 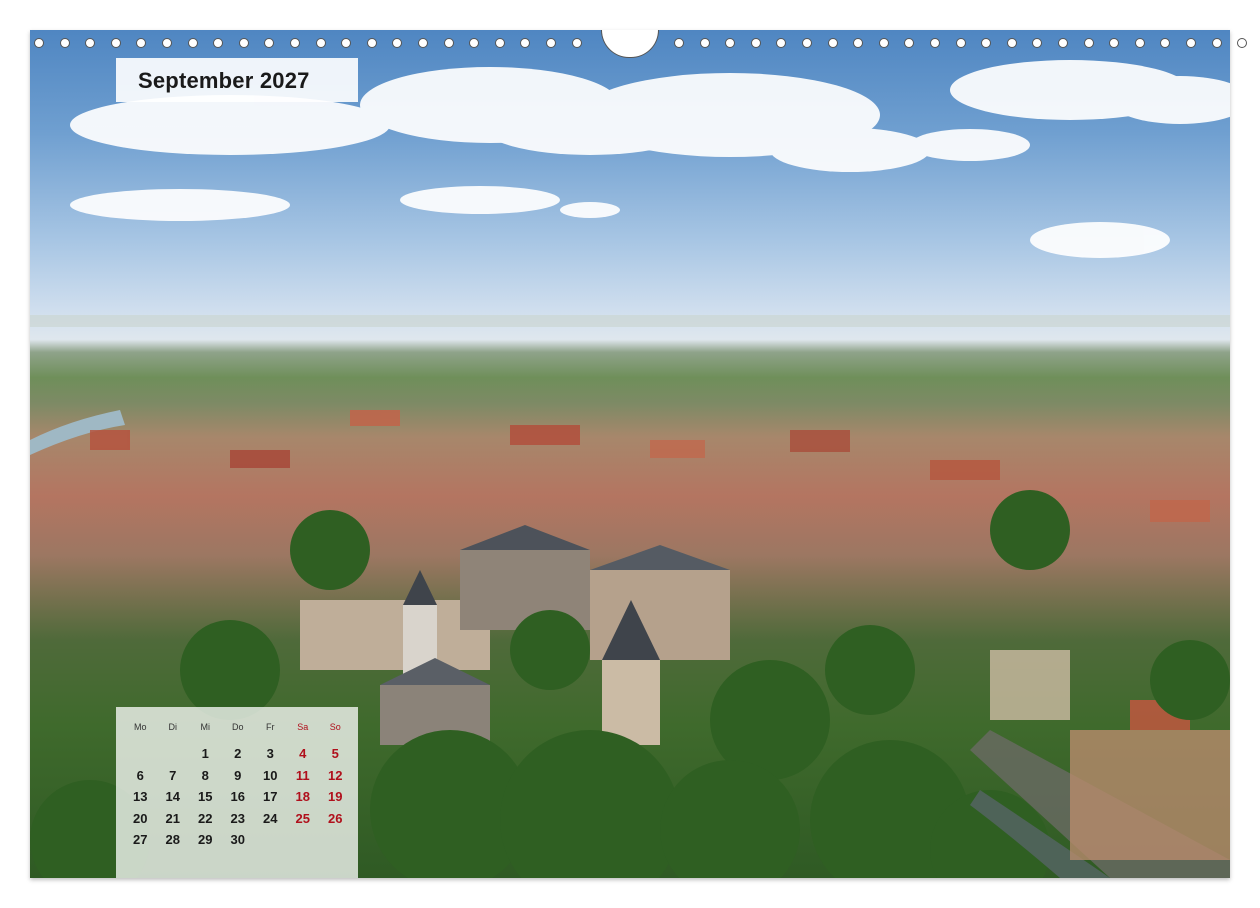 What do you see at coordinates (172, 796) in the screenshot?
I see `calendar-day: 14` at bounding box center [172, 796].